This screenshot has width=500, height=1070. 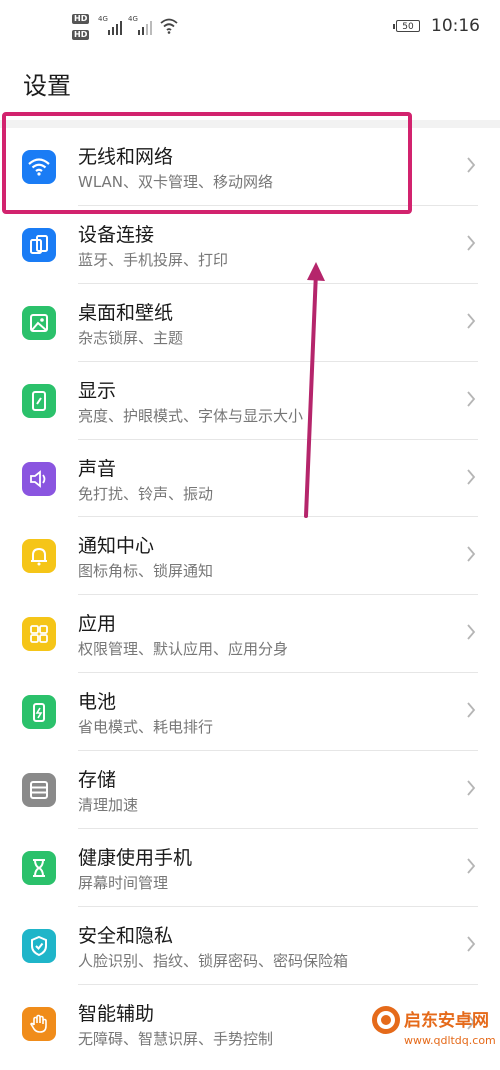 What do you see at coordinates (146, 727) in the screenshot?
I see `settings-item-subtitle: 省电模式、耗电排行` at bounding box center [146, 727].